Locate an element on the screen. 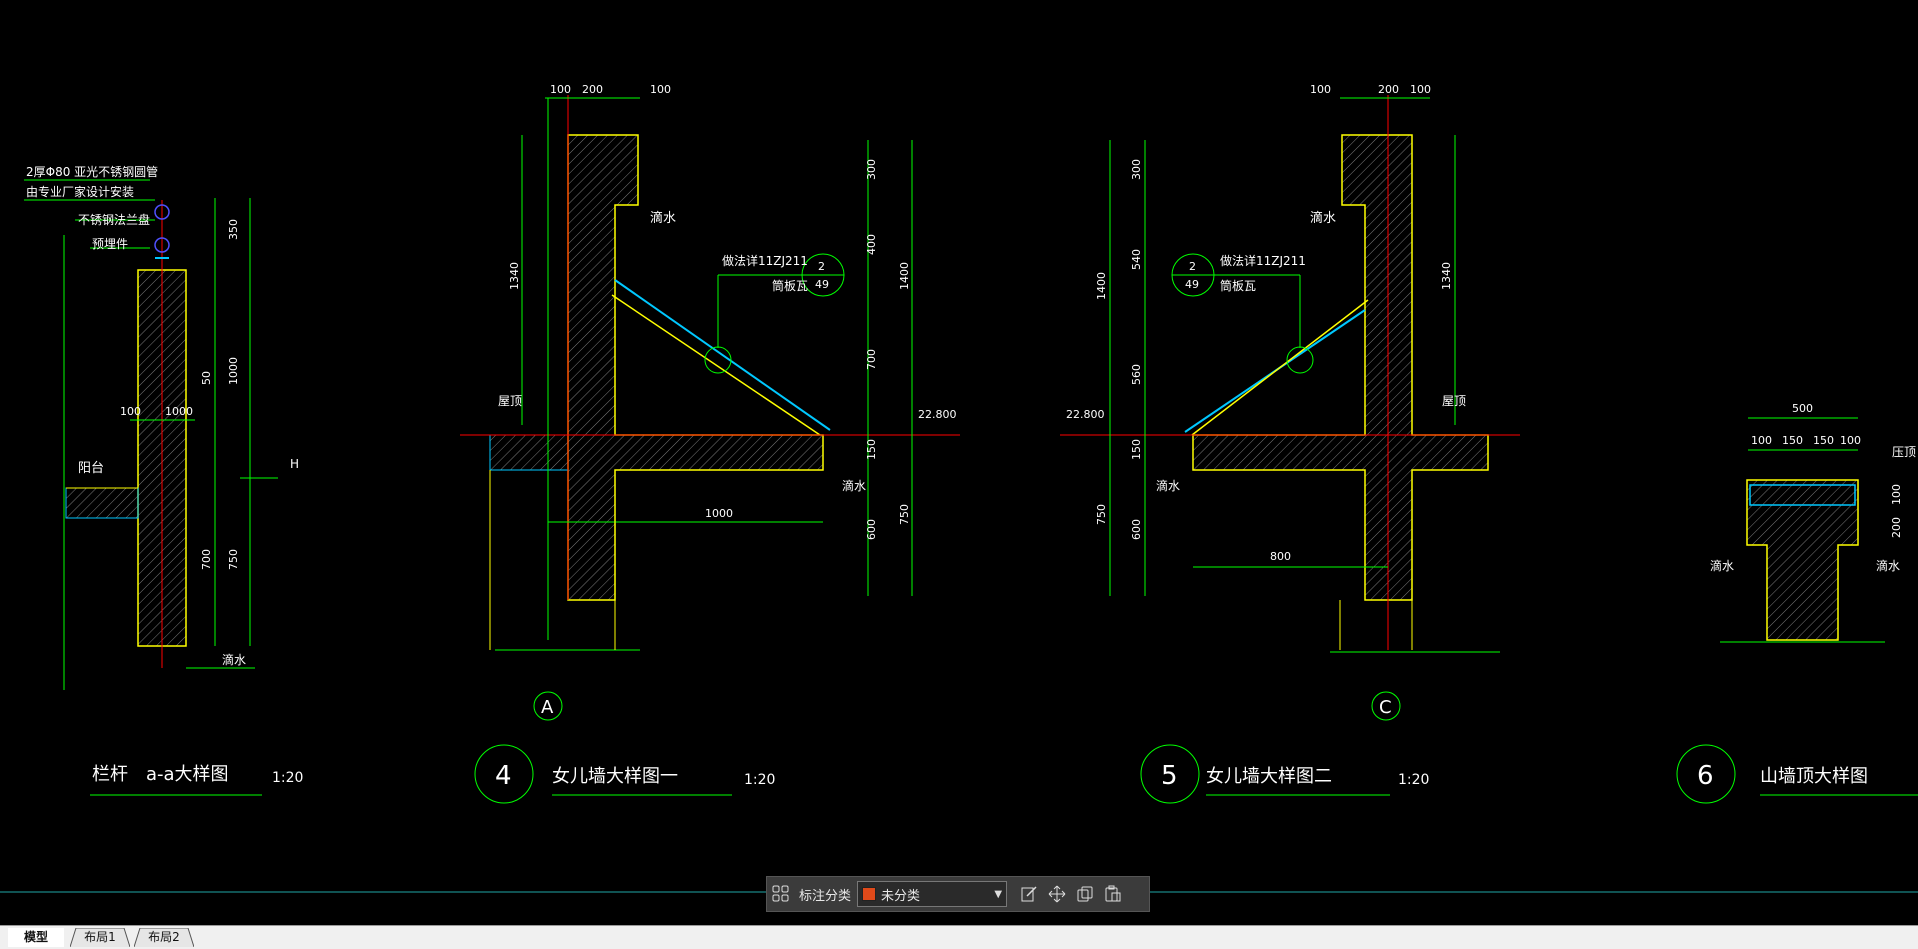 Image resolution: width=1918 pixels, height=949 pixels. detail-4-dim-top-3: 100 is located at coordinates (660, 89).